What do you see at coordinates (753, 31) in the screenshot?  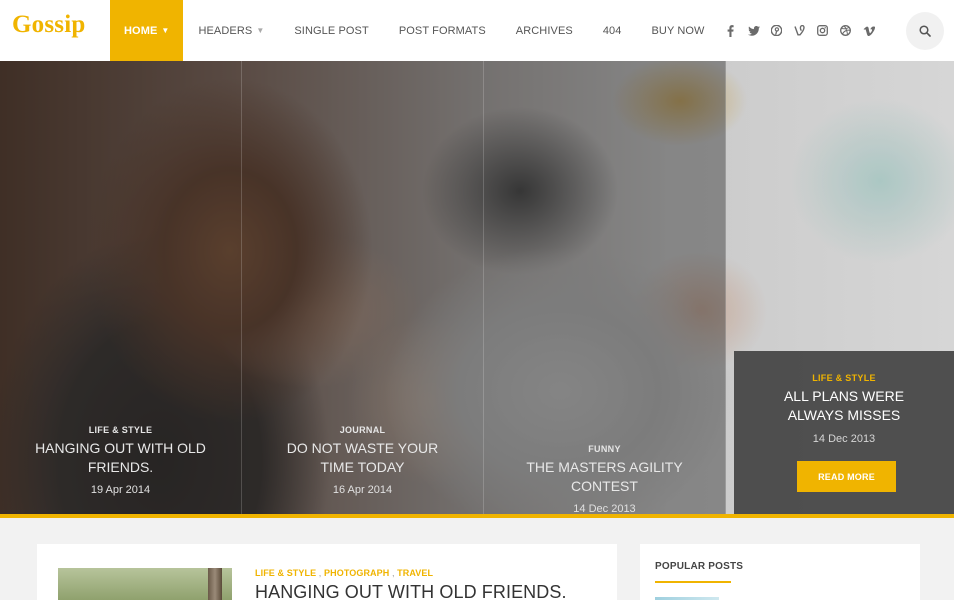 I see `twitter-icon` at bounding box center [753, 31].